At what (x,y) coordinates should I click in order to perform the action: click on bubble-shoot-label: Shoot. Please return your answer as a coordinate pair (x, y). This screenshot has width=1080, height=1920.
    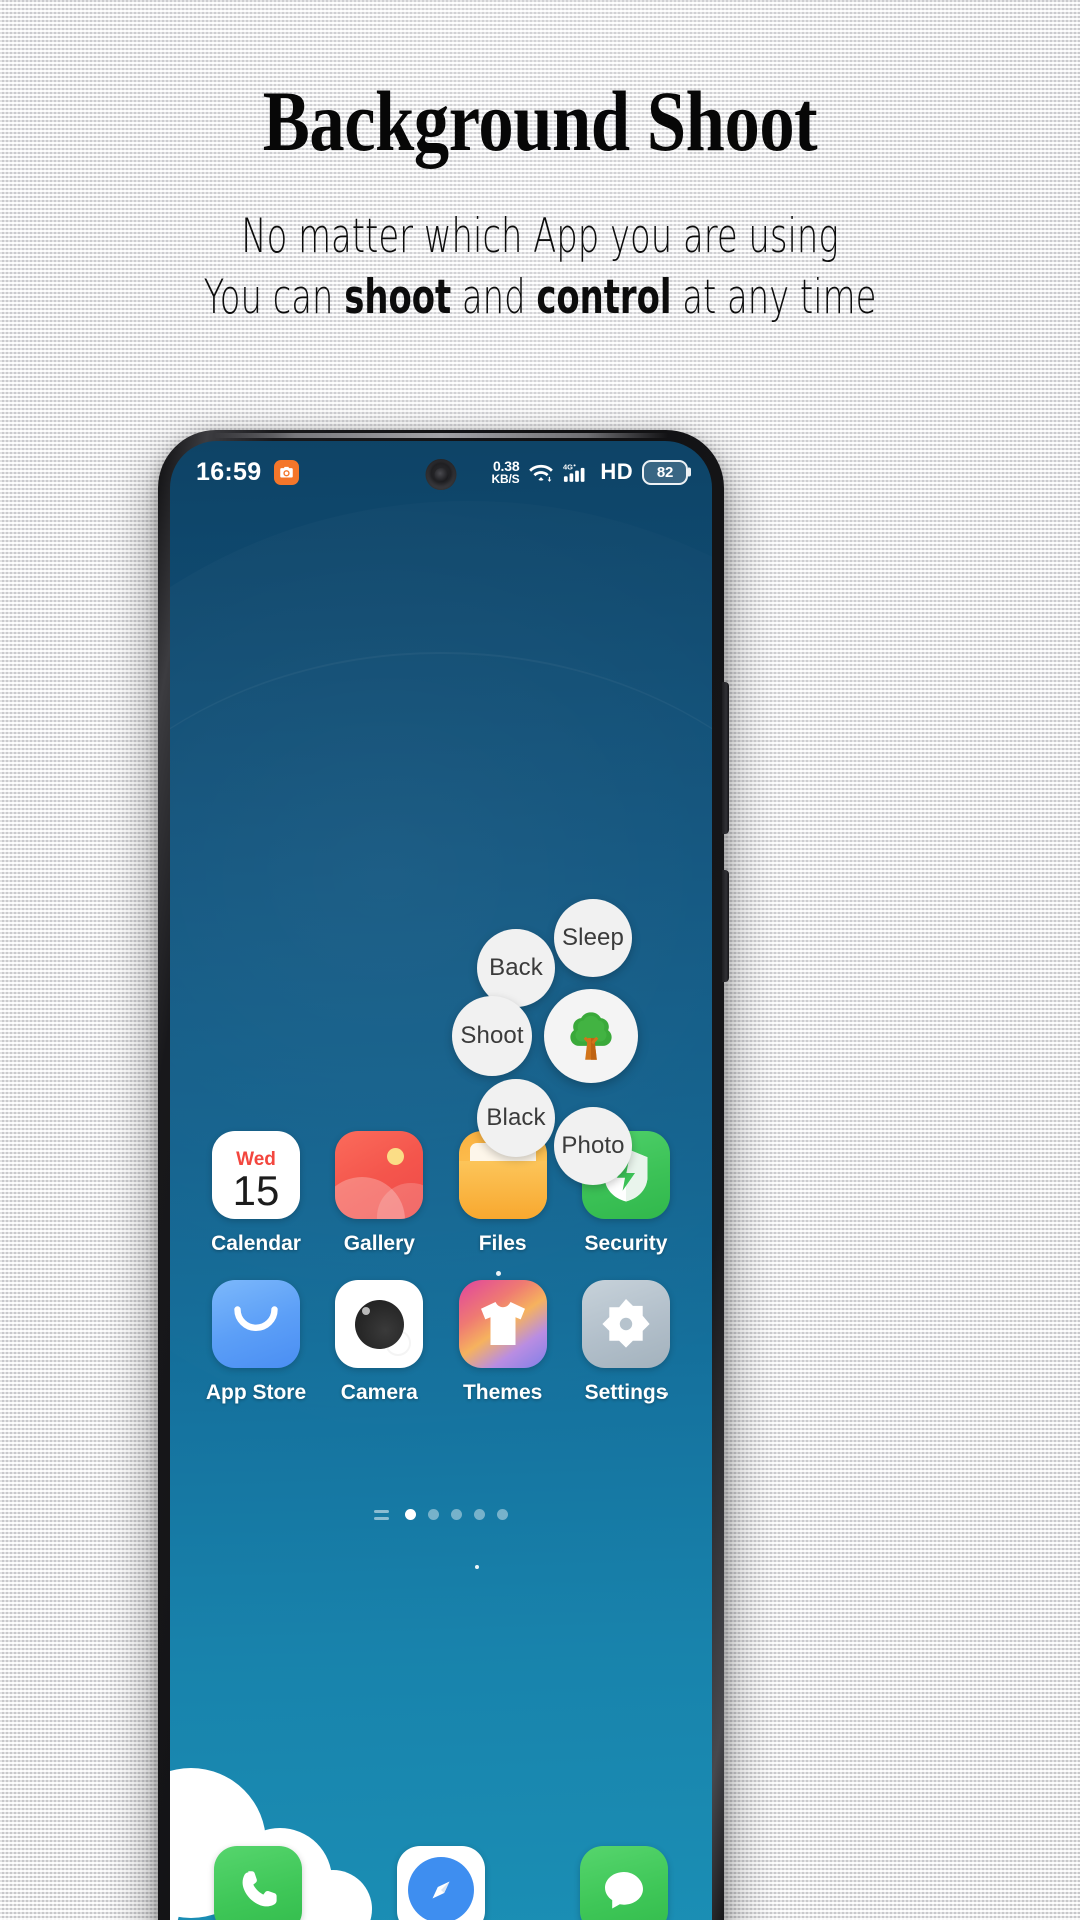
    Looking at the image, I should click on (492, 1035).